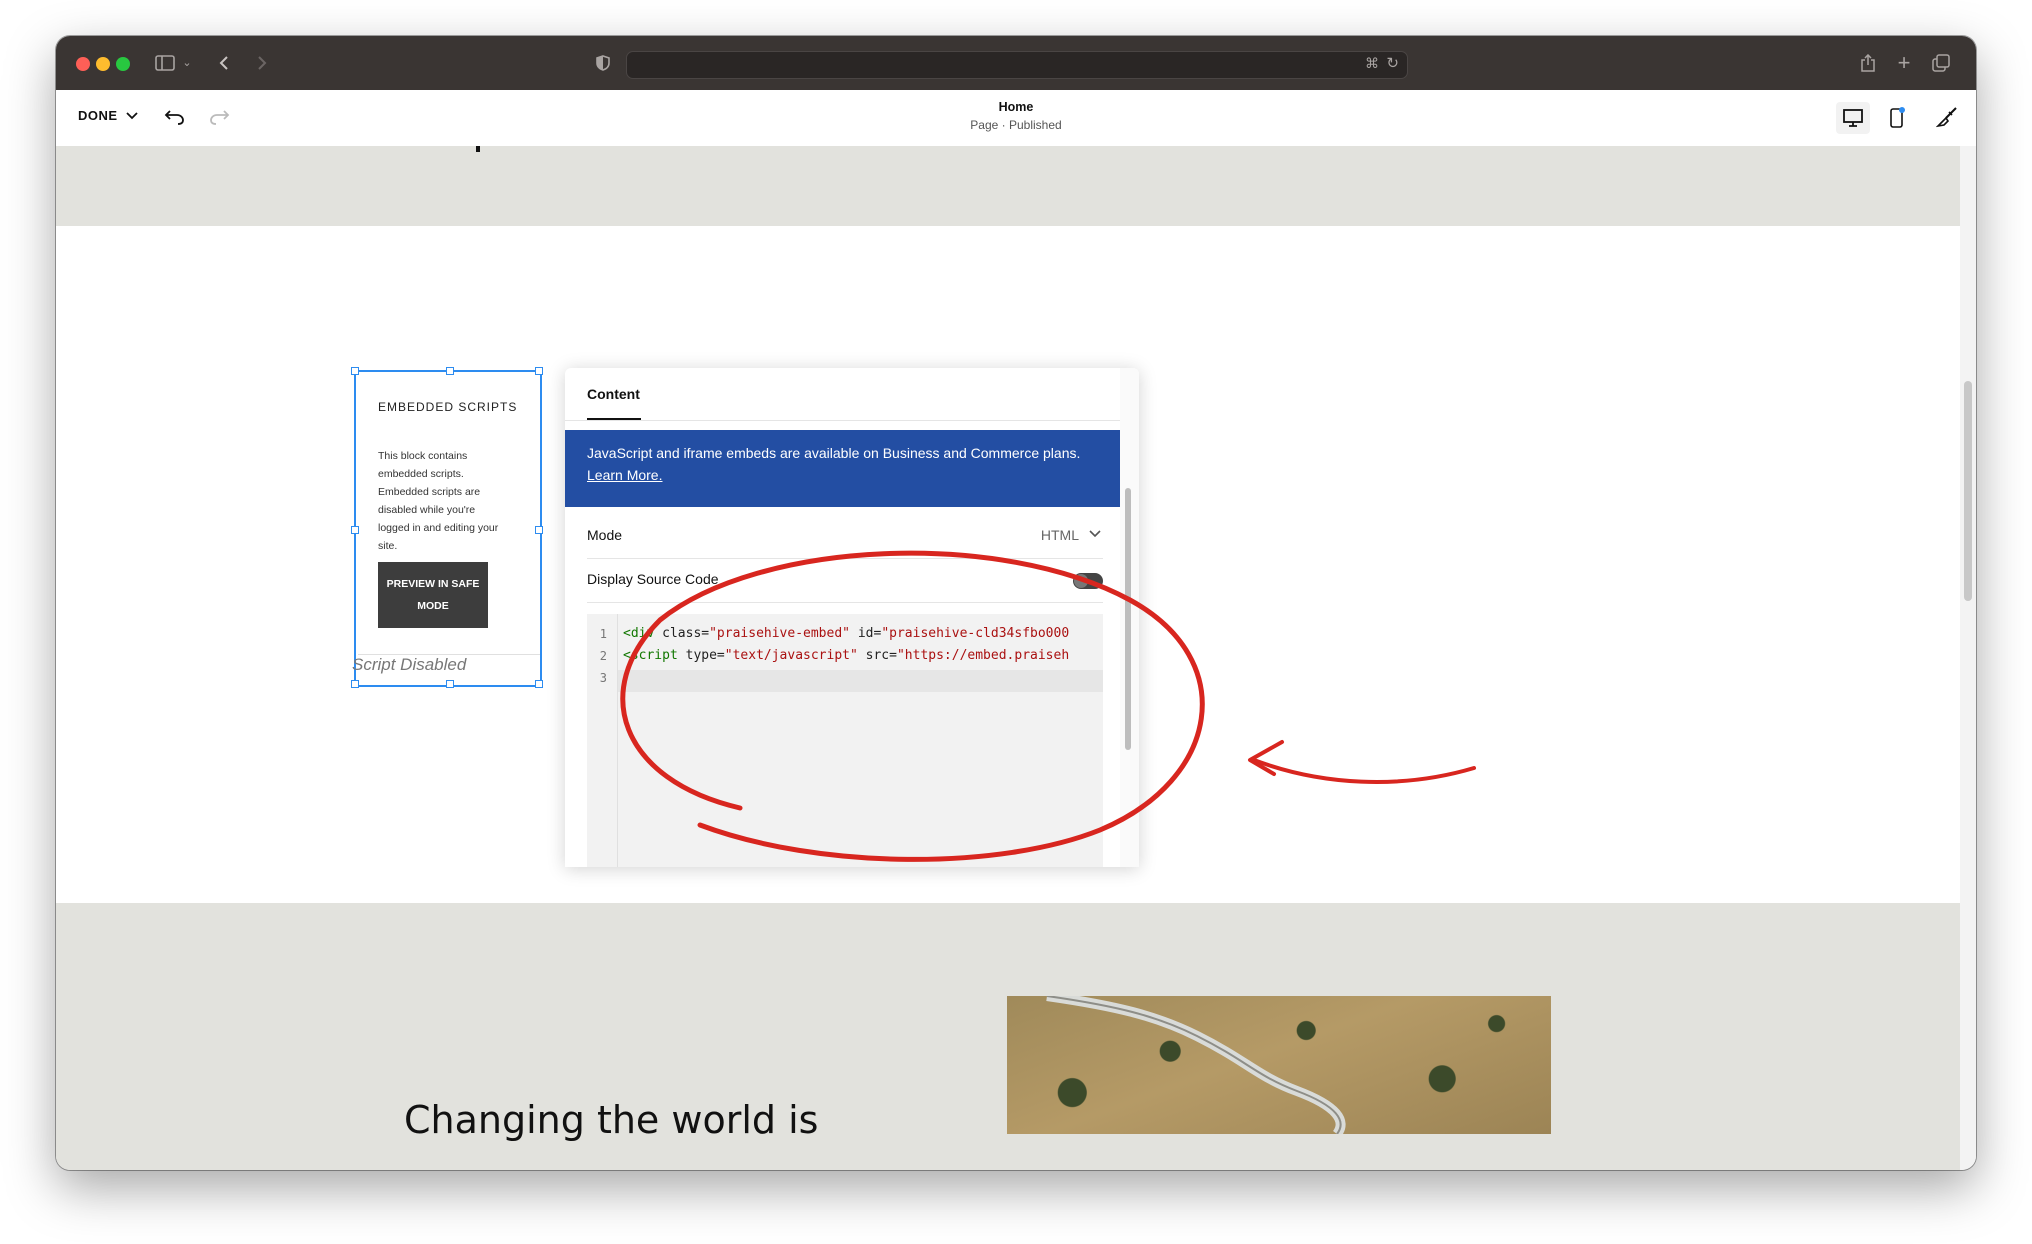  What do you see at coordinates (1016, 125) in the screenshot?
I see `page-status: Page · Published` at bounding box center [1016, 125].